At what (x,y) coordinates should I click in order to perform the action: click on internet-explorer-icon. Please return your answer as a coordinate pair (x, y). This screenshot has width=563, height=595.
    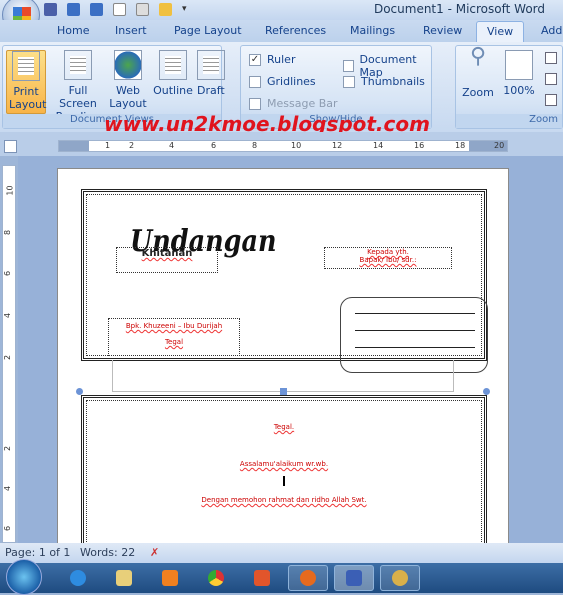
    Looking at the image, I should click on (78, 578).